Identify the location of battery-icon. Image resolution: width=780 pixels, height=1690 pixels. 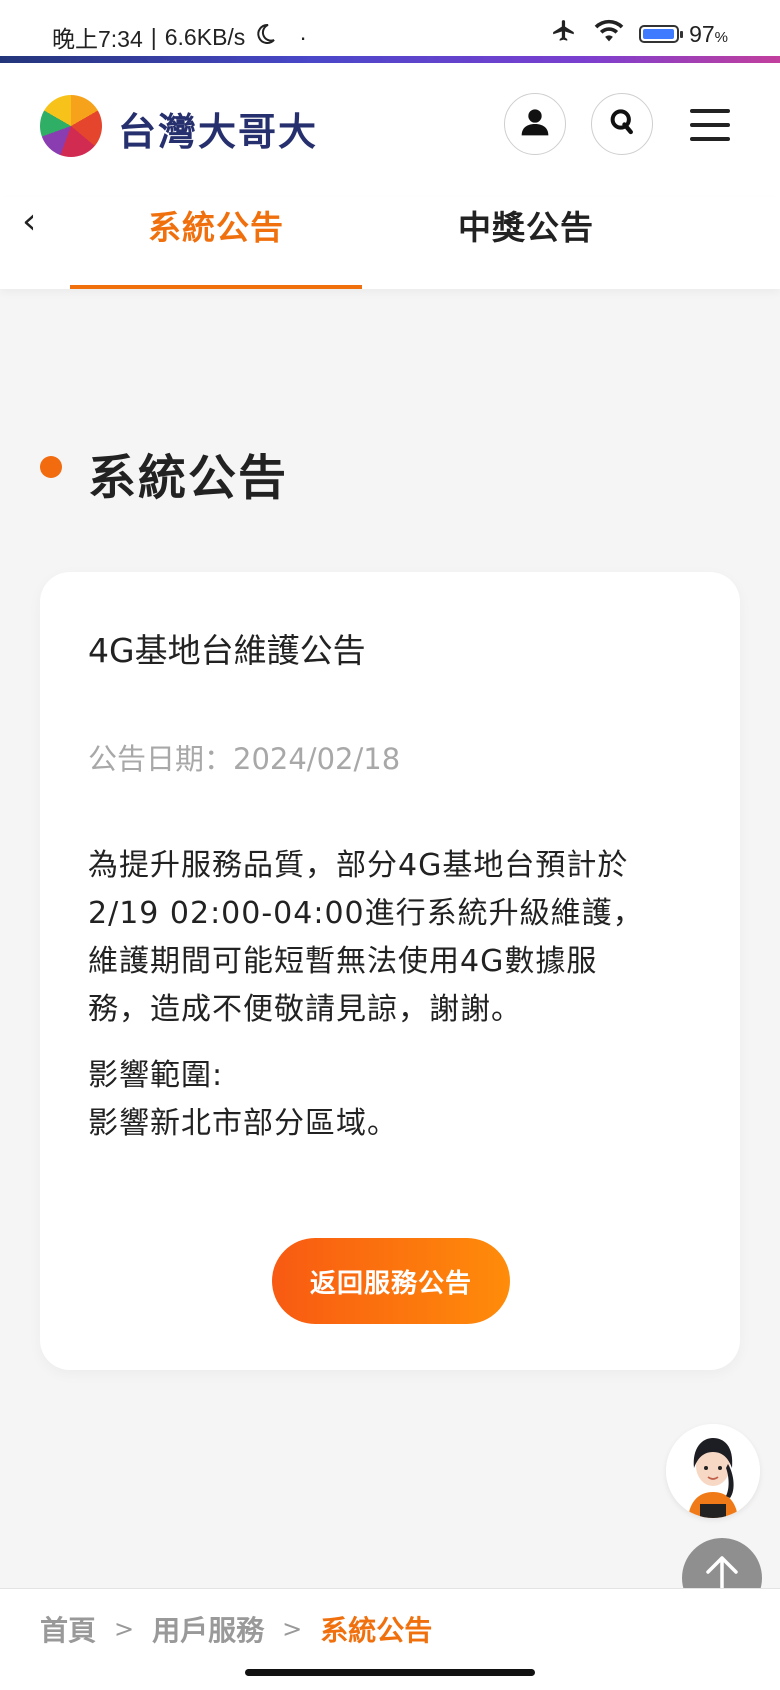
(661, 34).